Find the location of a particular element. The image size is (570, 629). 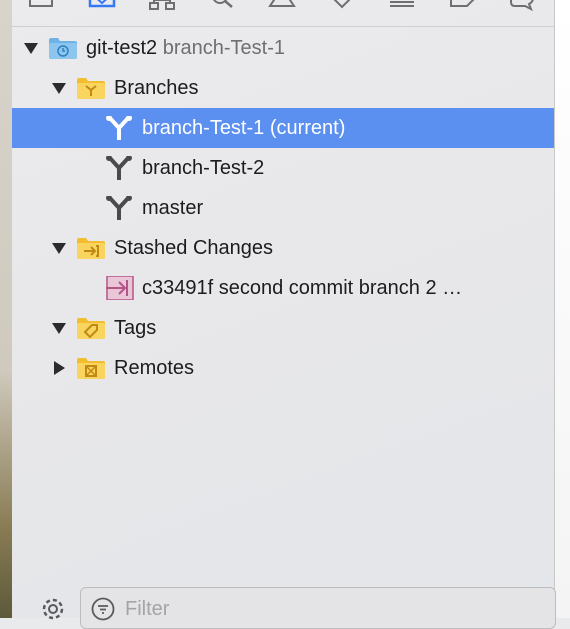

navigator-toolbar is located at coordinates (283, 13).